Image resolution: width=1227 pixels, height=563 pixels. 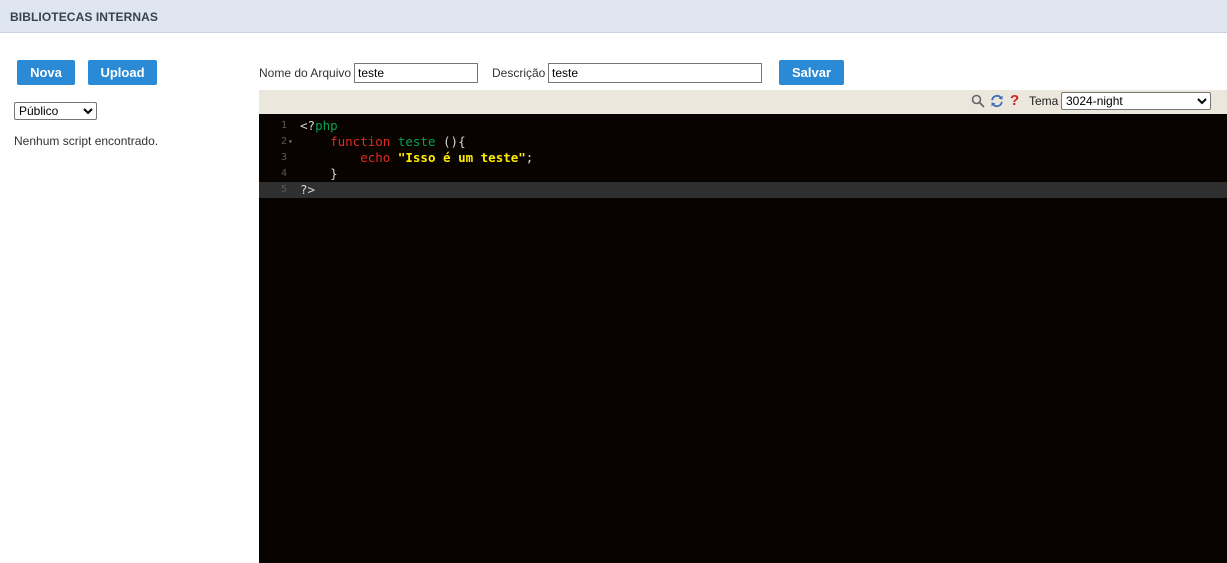 I want to click on code-token: teste, so click(x=416, y=141).